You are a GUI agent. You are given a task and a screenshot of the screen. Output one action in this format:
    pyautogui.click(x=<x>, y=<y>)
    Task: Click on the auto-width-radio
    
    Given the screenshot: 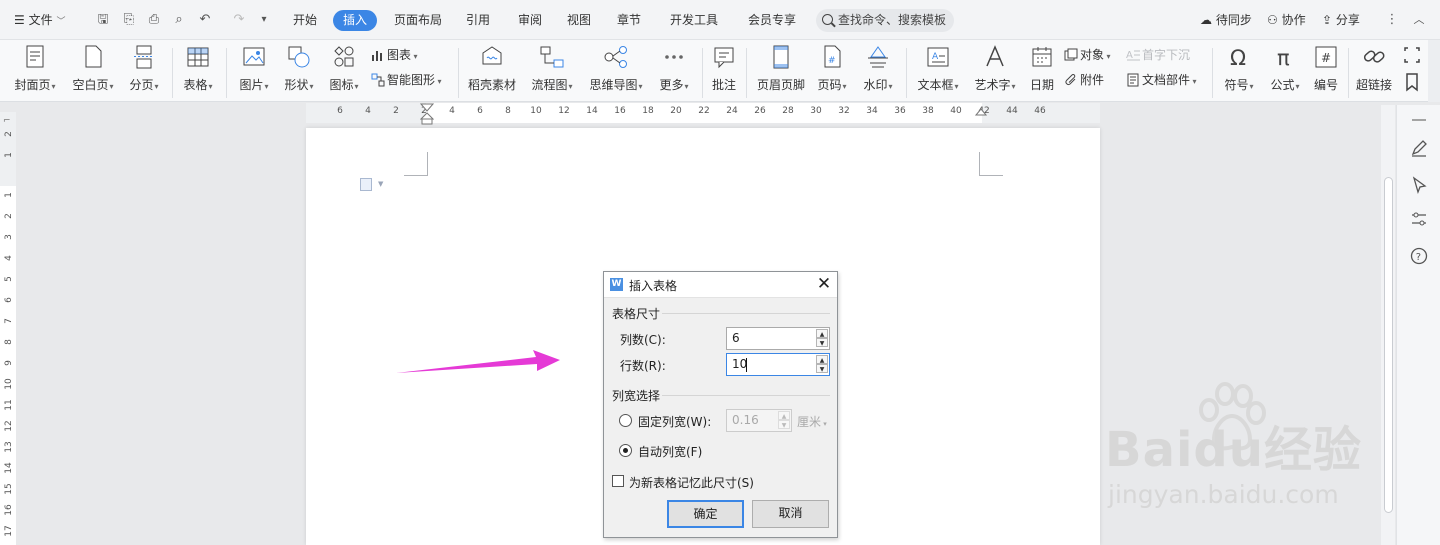 What is the action you would take?
    pyautogui.click(x=625, y=450)
    